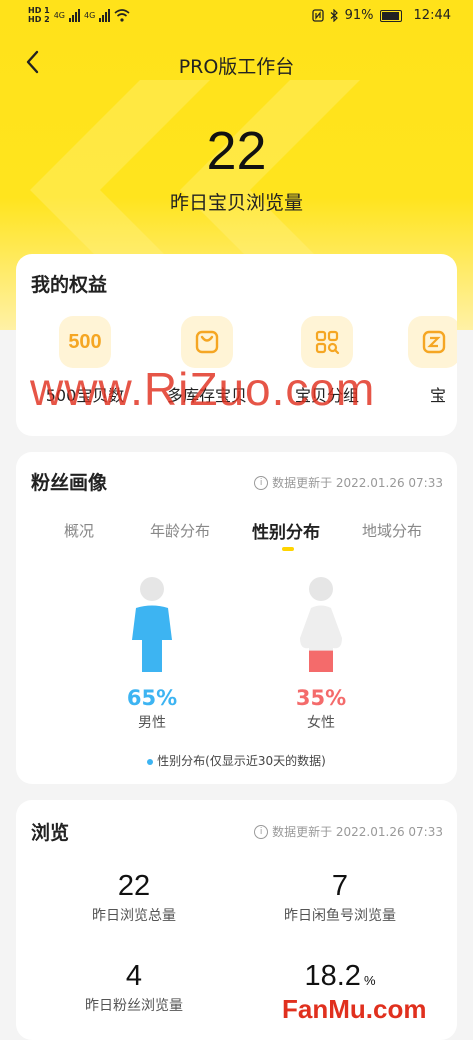 The height and width of the screenshot is (1040, 473). What do you see at coordinates (152, 698) in the screenshot?
I see `male-percent: 65%` at bounding box center [152, 698].